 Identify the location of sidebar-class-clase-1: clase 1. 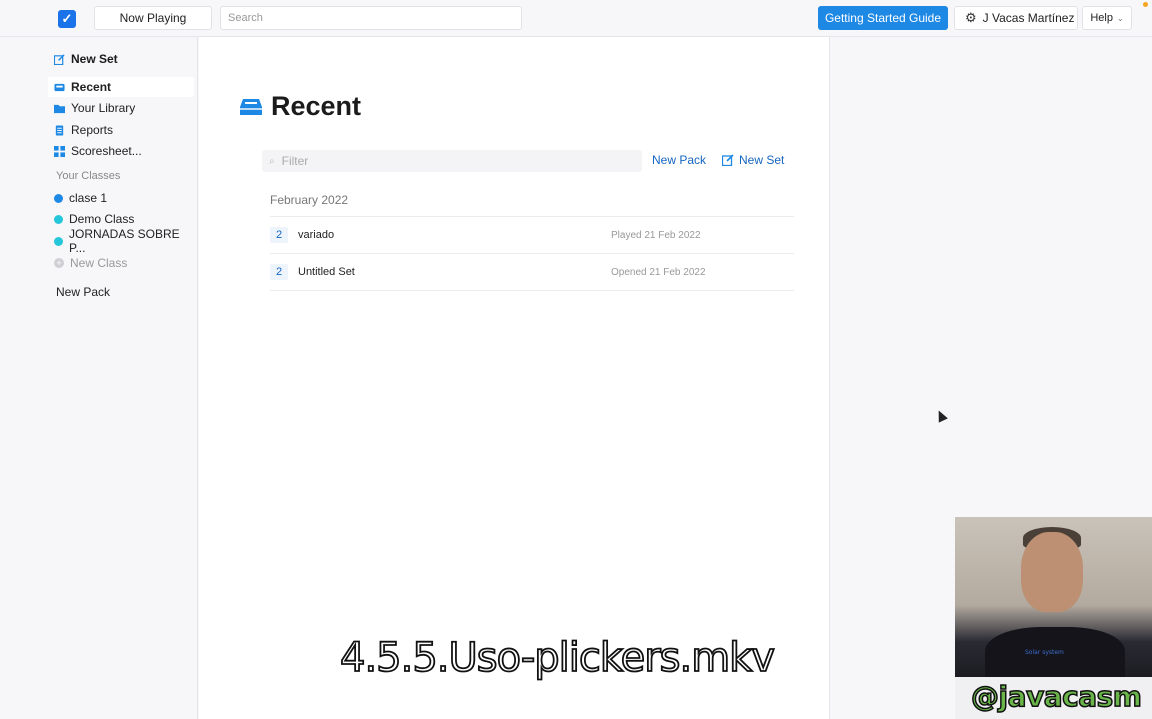
(121, 198).